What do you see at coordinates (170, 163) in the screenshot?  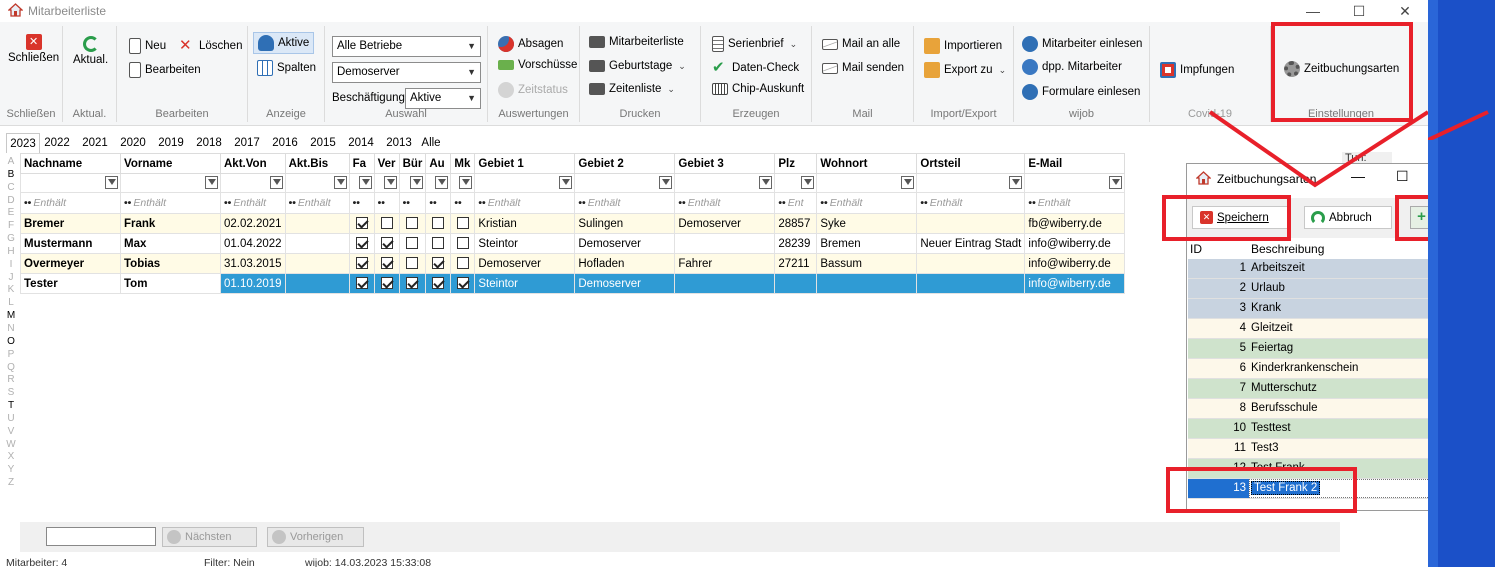 I see `column-header: Vorname` at bounding box center [170, 163].